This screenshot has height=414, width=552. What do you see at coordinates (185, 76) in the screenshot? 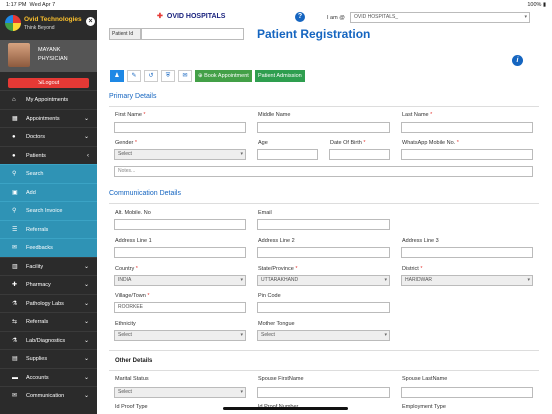
I see `tab-contact: ✉` at bounding box center [185, 76].